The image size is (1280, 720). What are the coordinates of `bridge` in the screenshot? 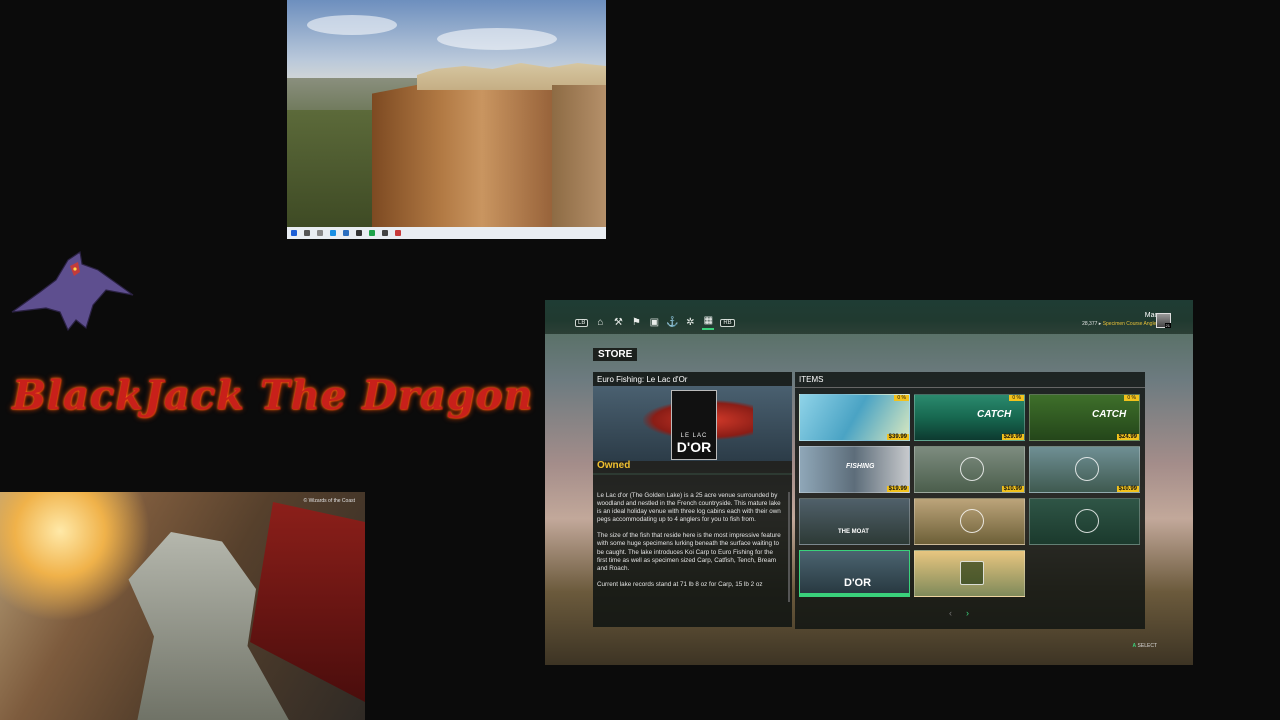 It's located at (579, 156).